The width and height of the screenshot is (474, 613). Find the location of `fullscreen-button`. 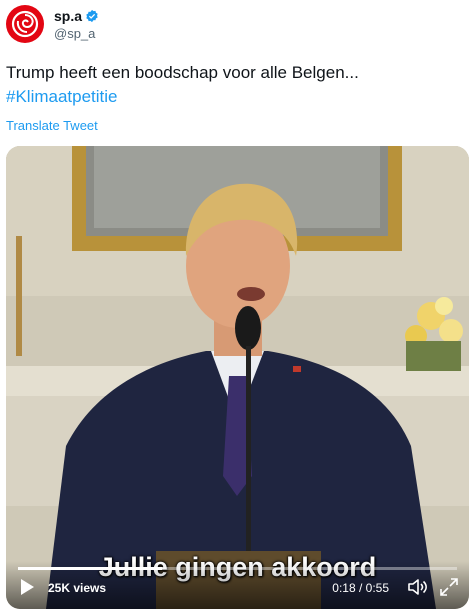

fullscreen-button is located at coordinates (449, 587).